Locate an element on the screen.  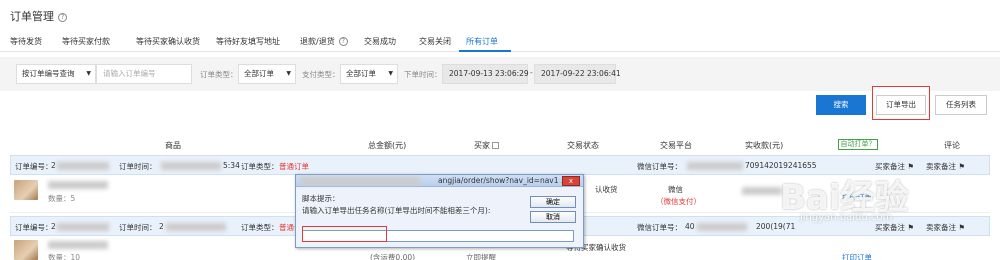
redacted-amount is located at coordinates (762, 191).